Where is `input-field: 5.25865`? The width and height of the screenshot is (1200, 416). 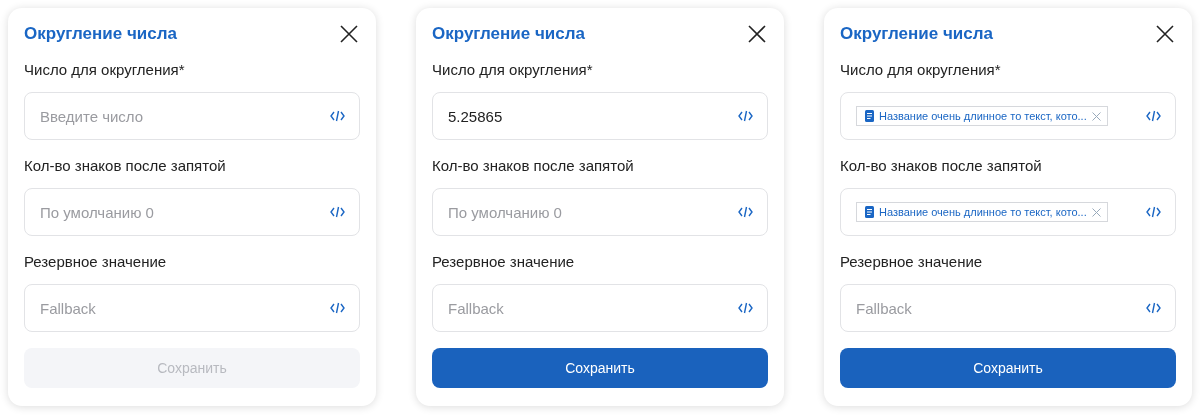
input-field: 5.25865 is located at coordinates (600, 116).